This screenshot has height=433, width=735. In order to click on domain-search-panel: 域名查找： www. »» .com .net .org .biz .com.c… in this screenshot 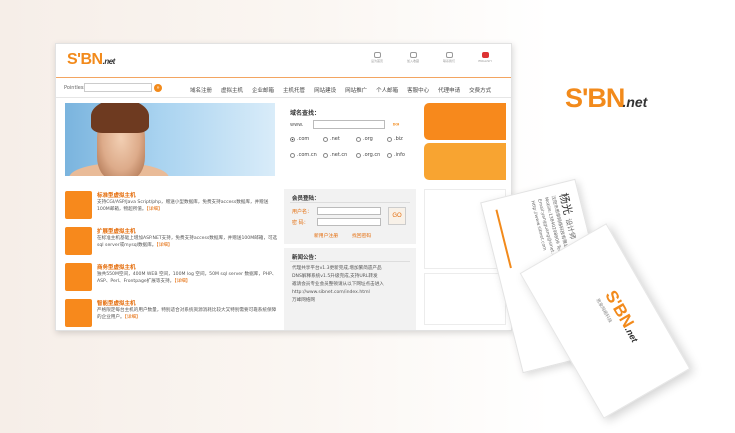, I will do `click(350, 141)`.